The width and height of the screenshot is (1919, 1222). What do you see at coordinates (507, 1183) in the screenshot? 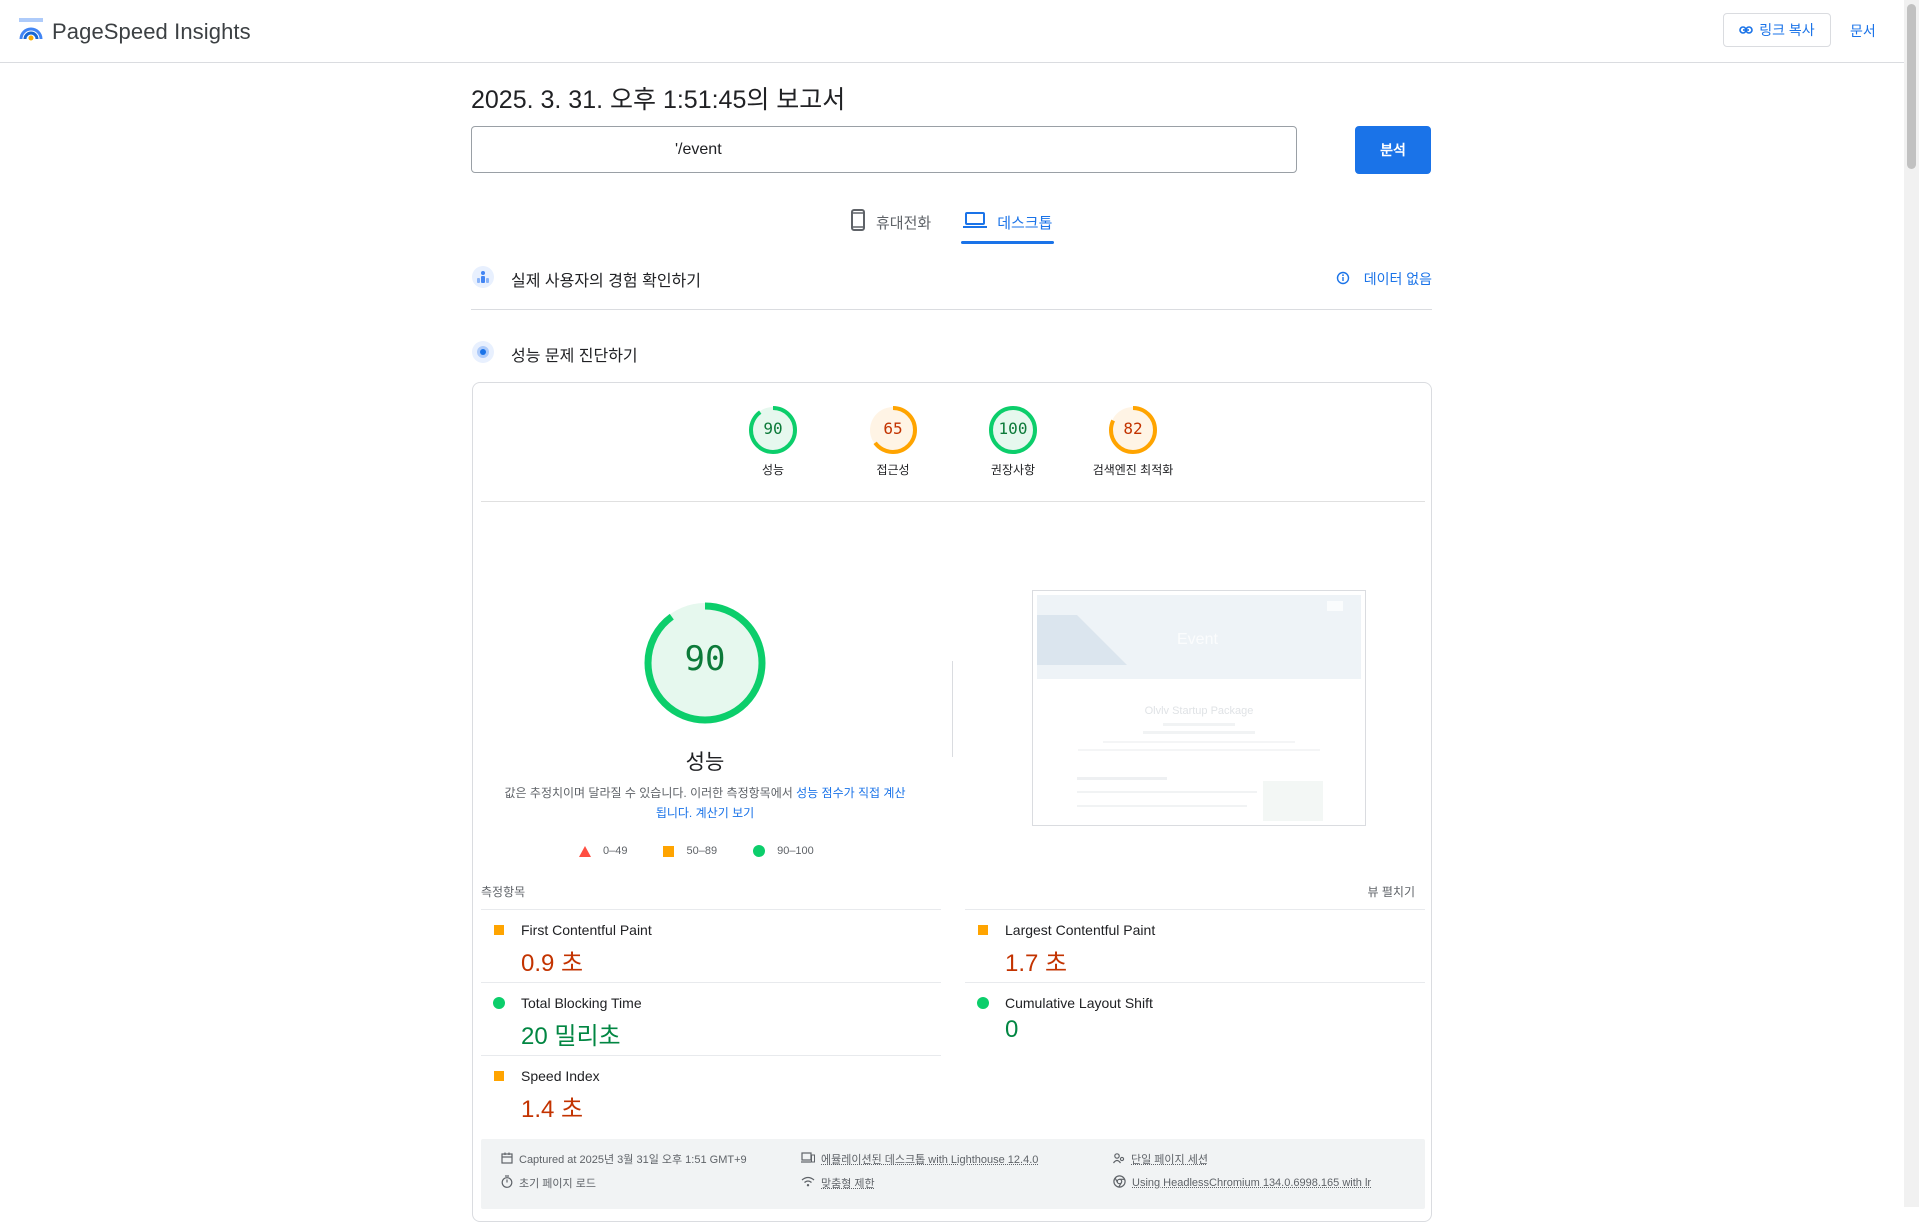
I see `timer-icon` at bounding box center [507, 1183].